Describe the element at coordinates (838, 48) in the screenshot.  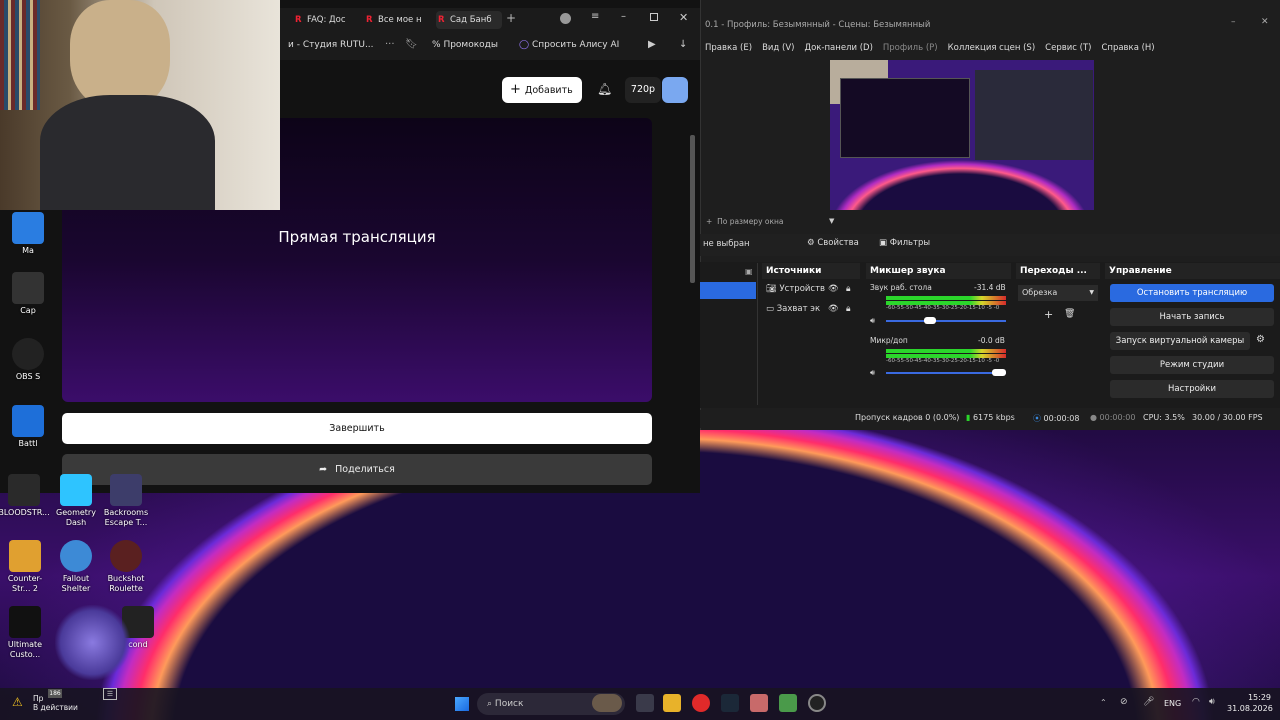
I see `menu-docks: Док-панели (D)` at that location.